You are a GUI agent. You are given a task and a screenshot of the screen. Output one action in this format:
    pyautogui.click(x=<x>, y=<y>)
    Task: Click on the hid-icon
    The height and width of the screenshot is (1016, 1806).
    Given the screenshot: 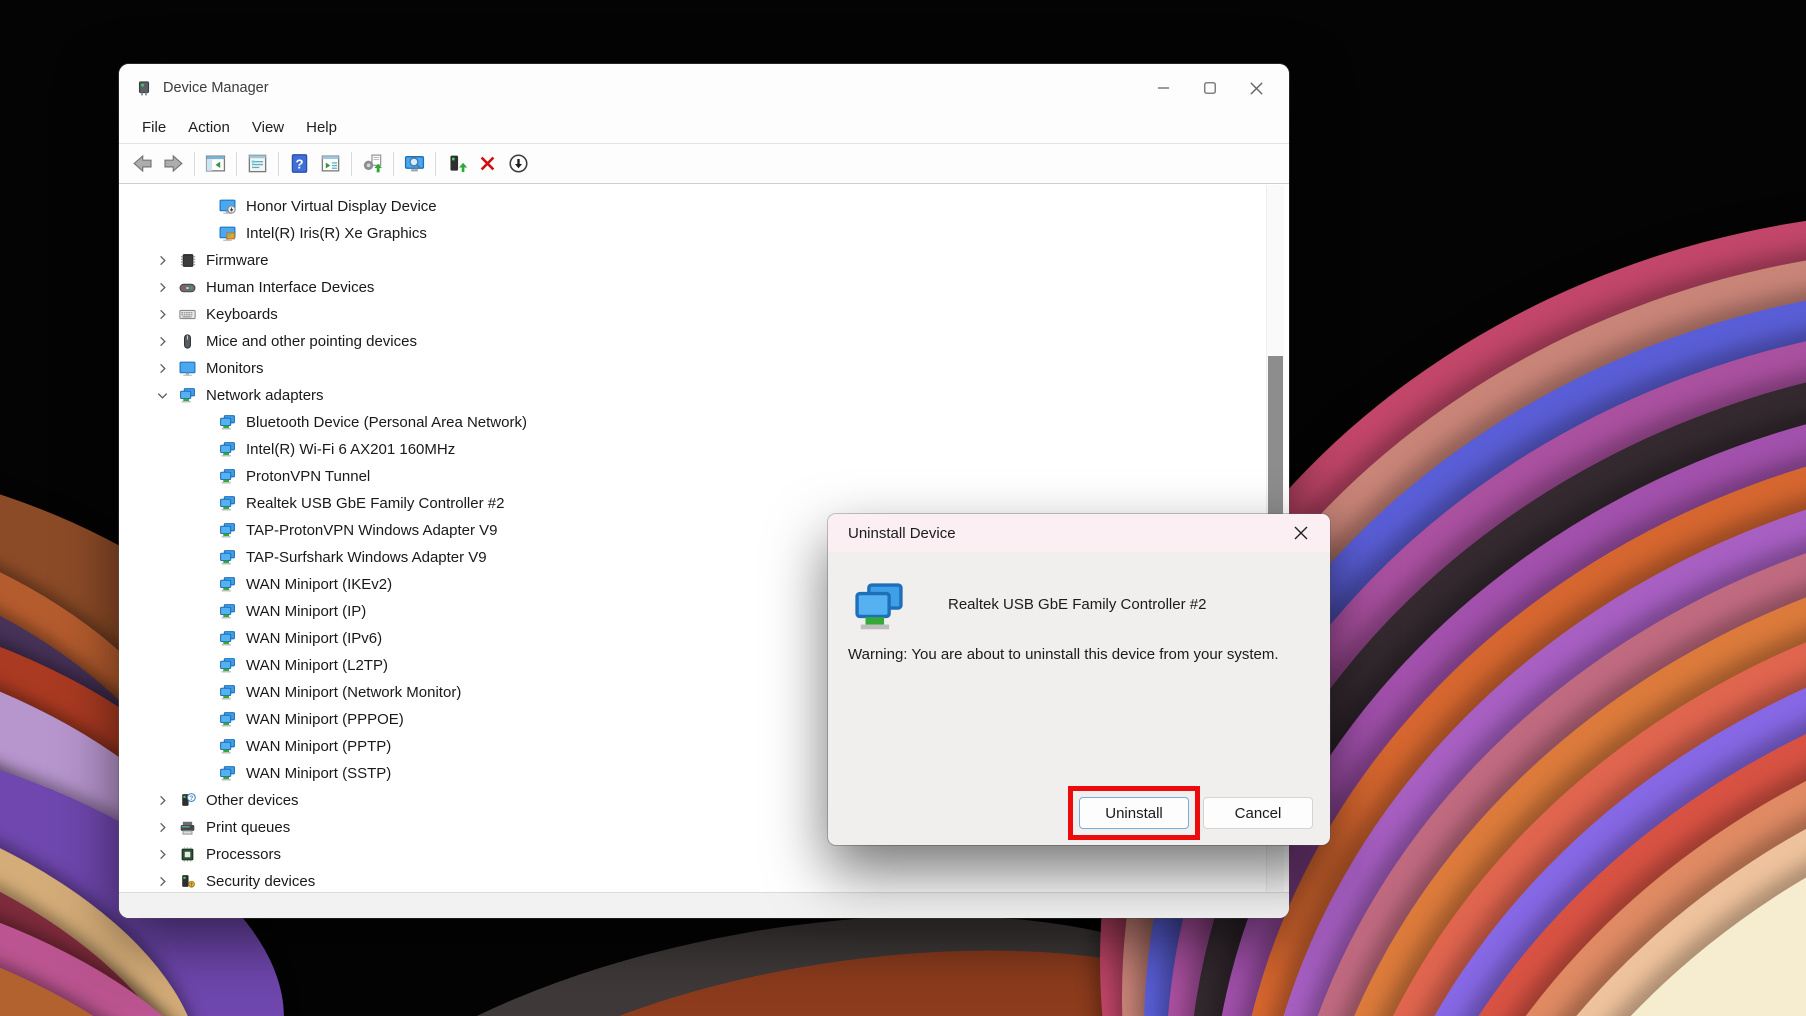 What is the action you would take?
    pyautogui.click(x=189, y=287)
    